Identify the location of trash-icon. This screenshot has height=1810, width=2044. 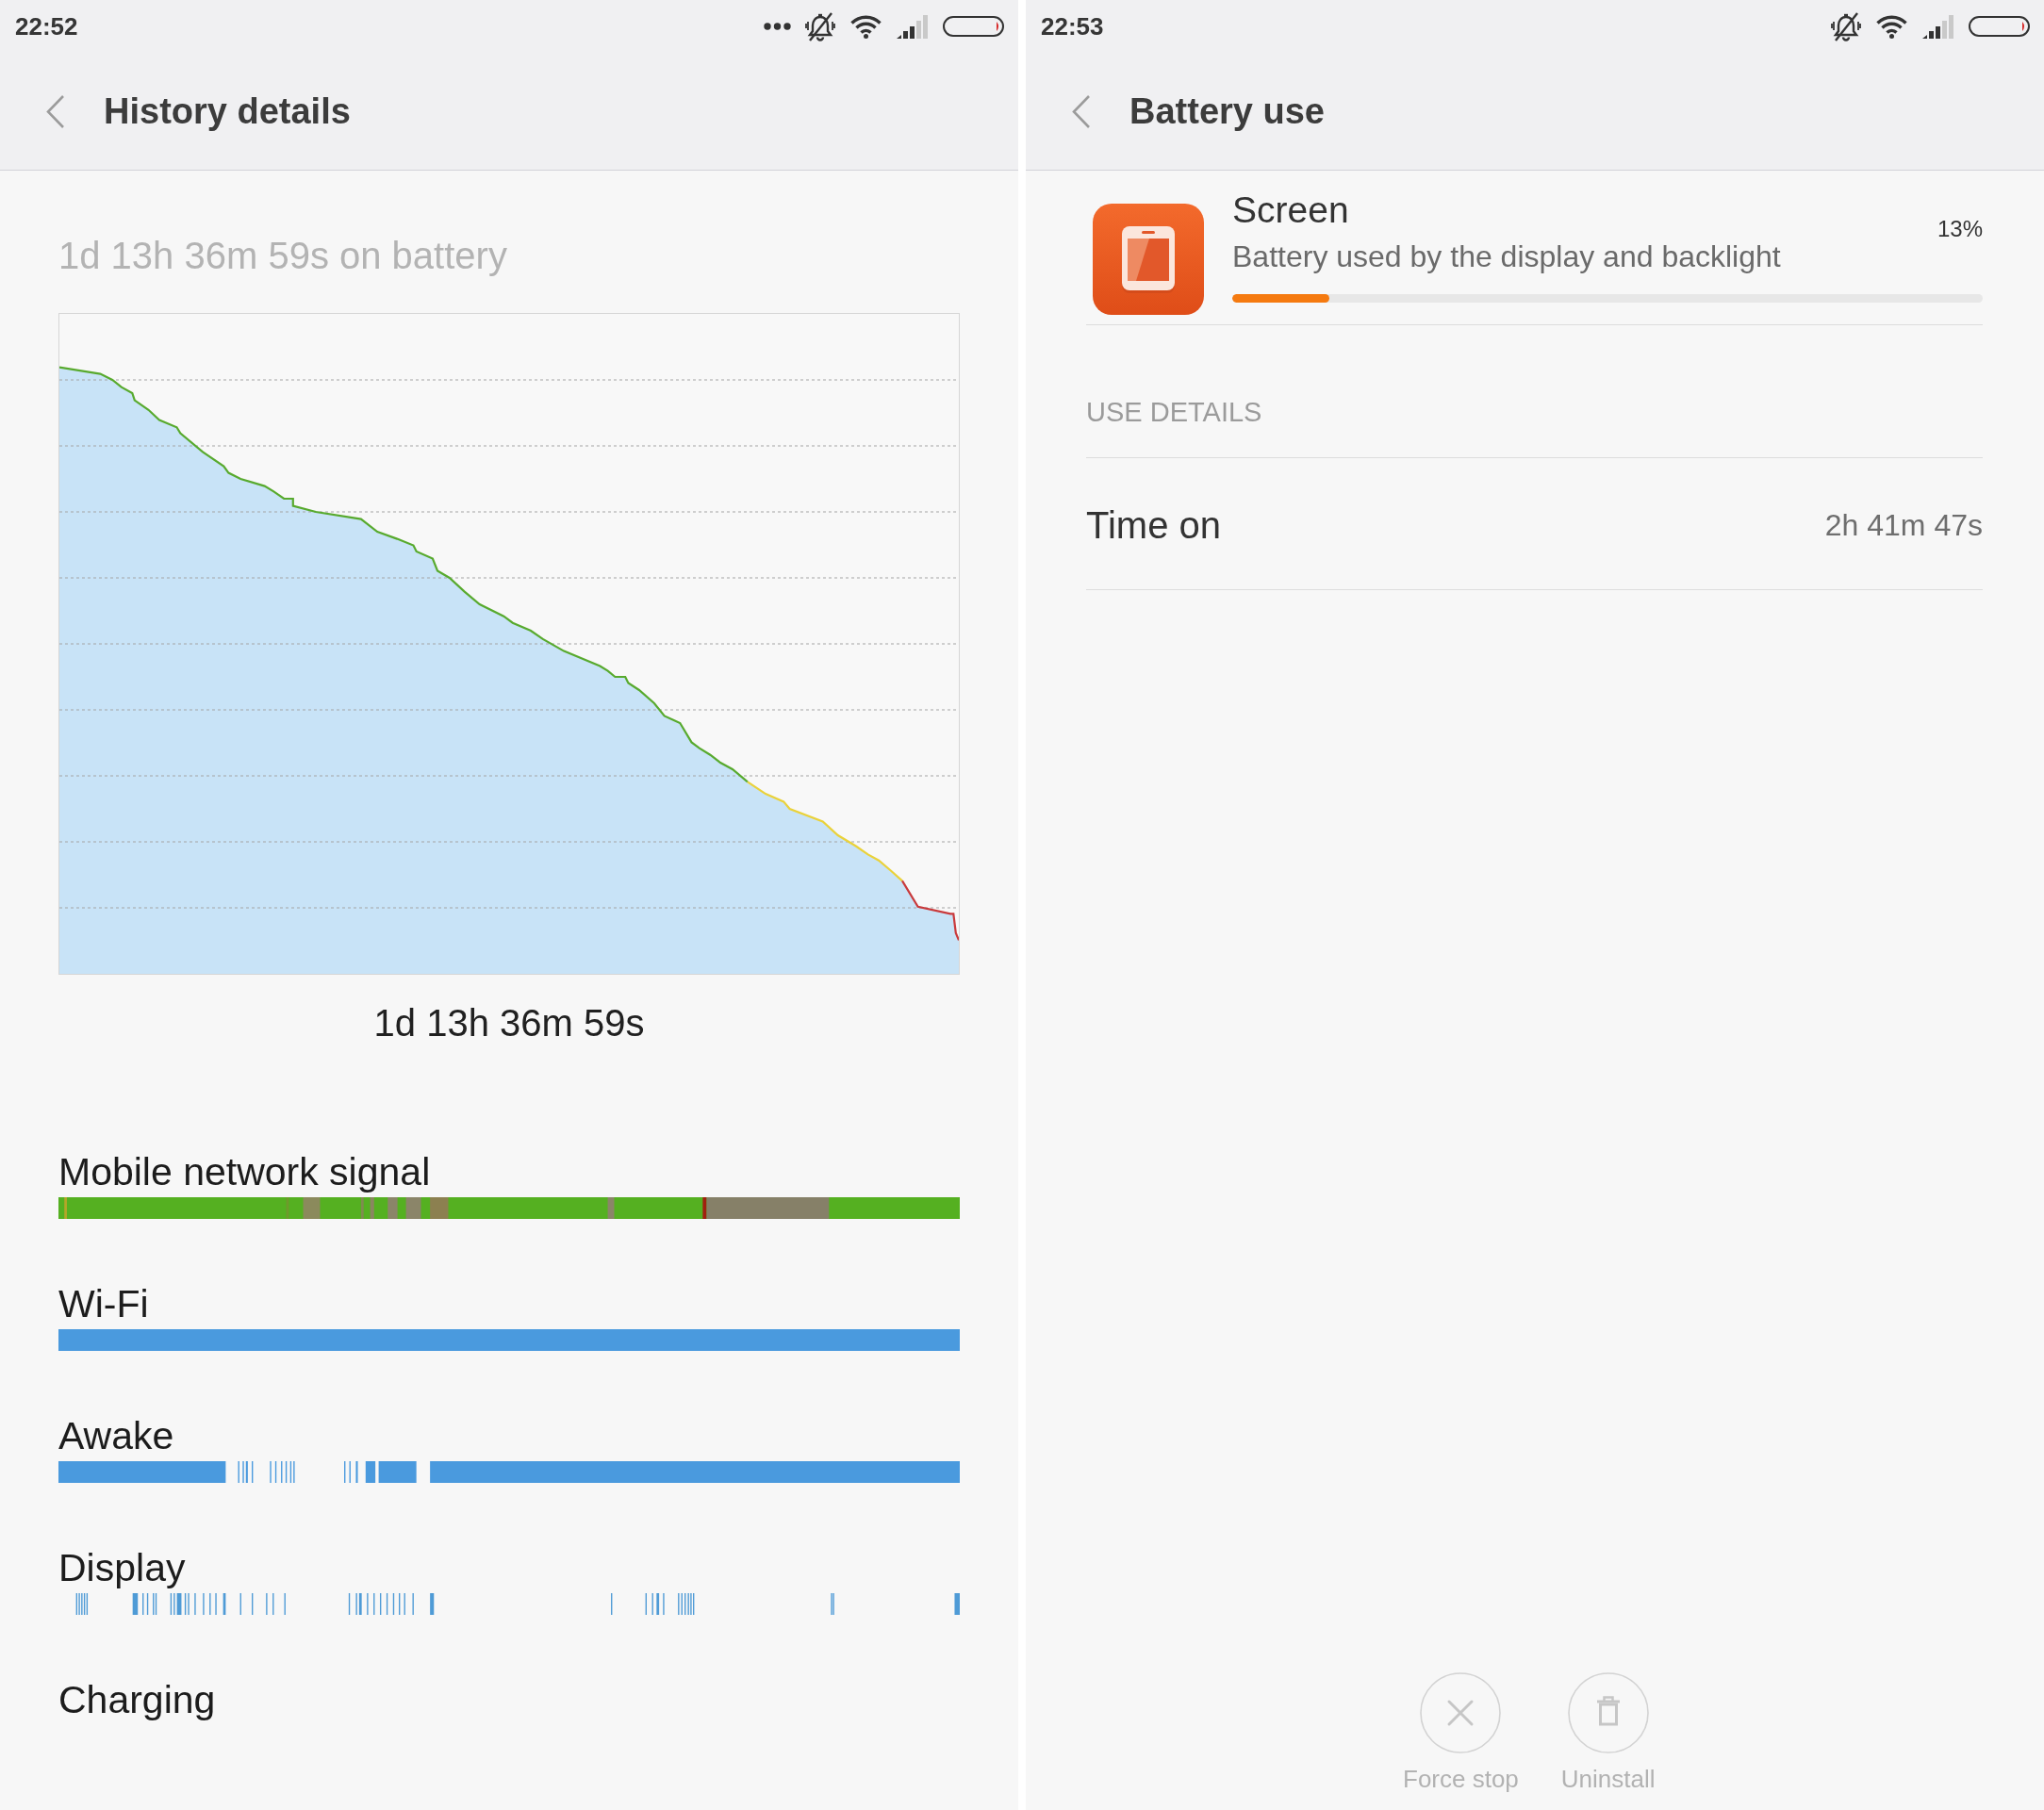
(1608, 1712).